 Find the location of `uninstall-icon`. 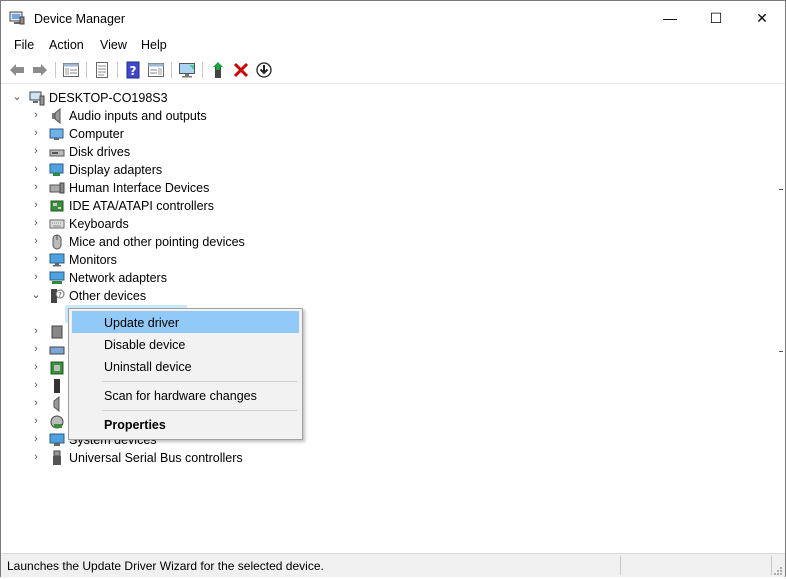

uninstall-icon is located at coordinates (241, 70).